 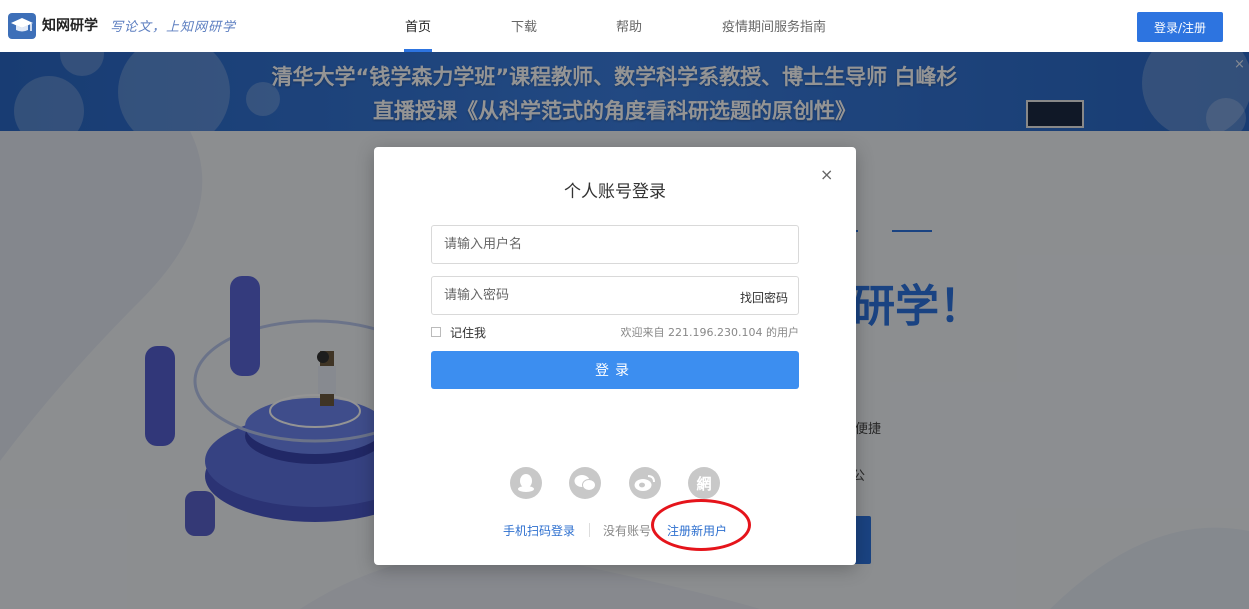 I want to click on login-register-button: 登录/注册, so click(x=1180, y=27).